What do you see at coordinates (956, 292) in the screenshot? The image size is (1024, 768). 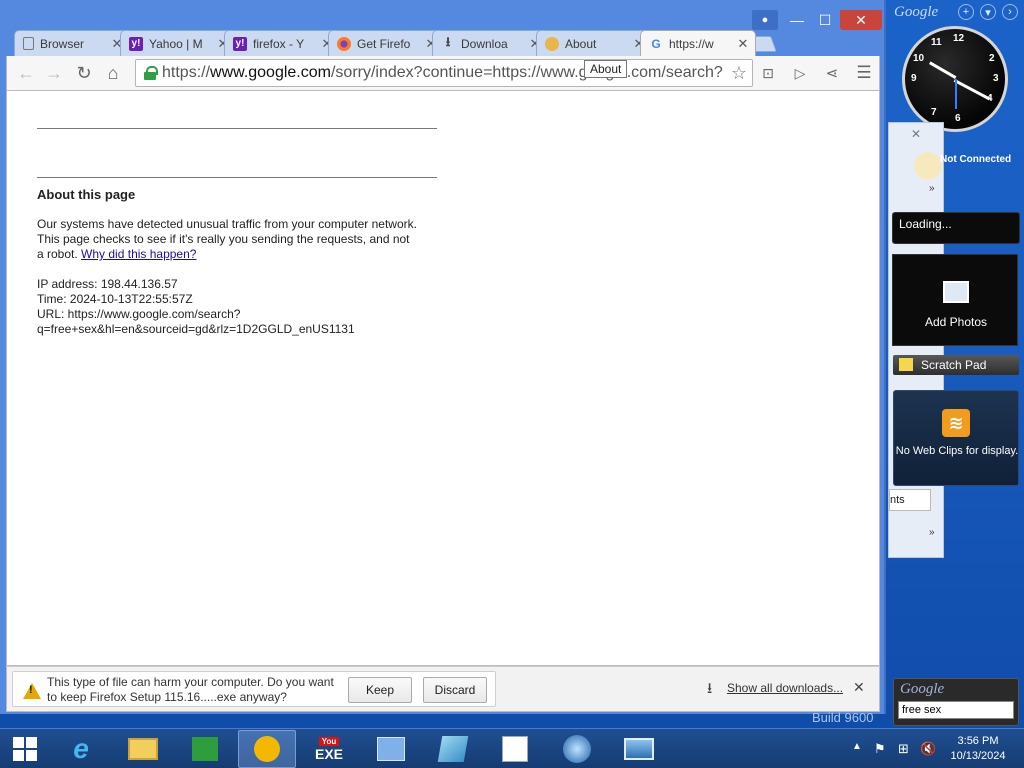 I see `photo-icon` at bounding box center [956, 292].